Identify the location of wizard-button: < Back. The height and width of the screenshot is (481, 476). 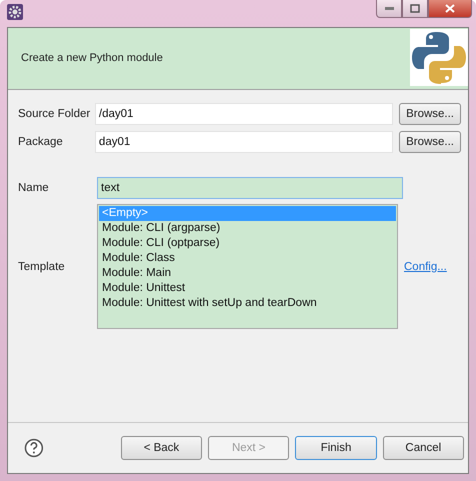
(161, 448).